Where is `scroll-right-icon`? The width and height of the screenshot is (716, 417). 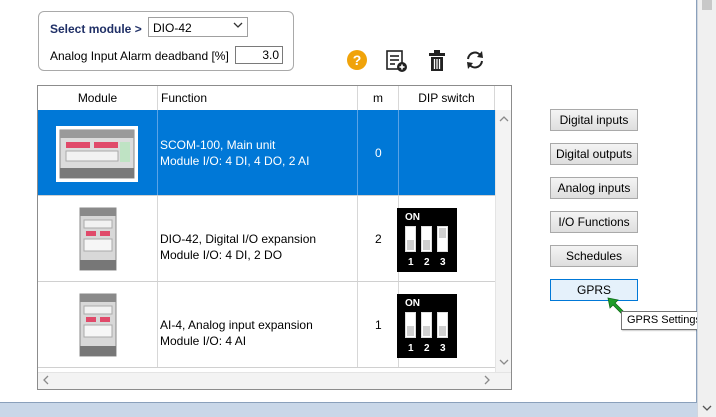
scroll-right-icon is located at coordinates (487, 381).